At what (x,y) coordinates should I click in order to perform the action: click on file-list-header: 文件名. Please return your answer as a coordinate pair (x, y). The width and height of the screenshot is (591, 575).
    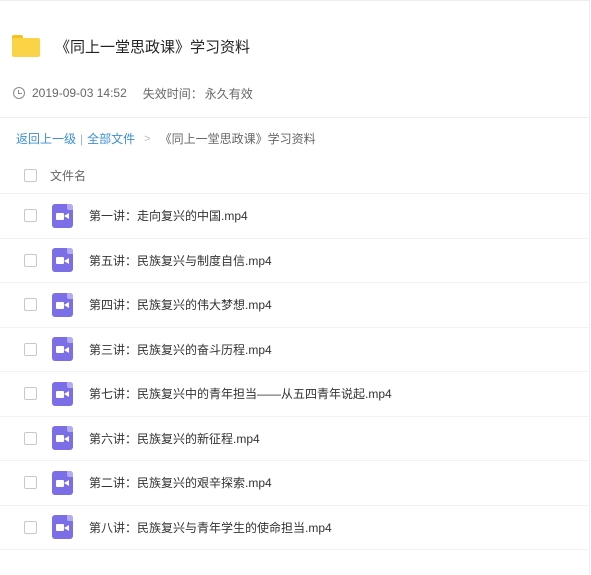
    Looking at the image, I should click on (295, 175).